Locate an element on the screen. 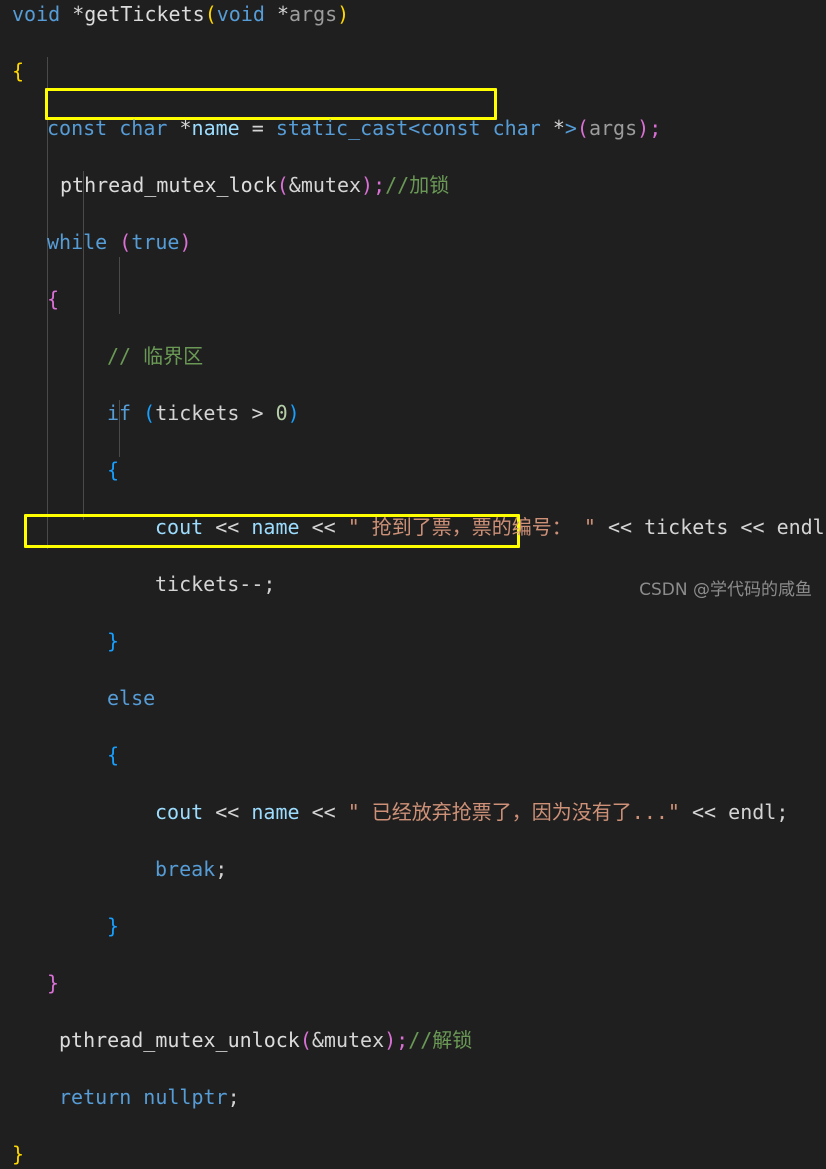  token-space7 is located at coordinates (487, 128).